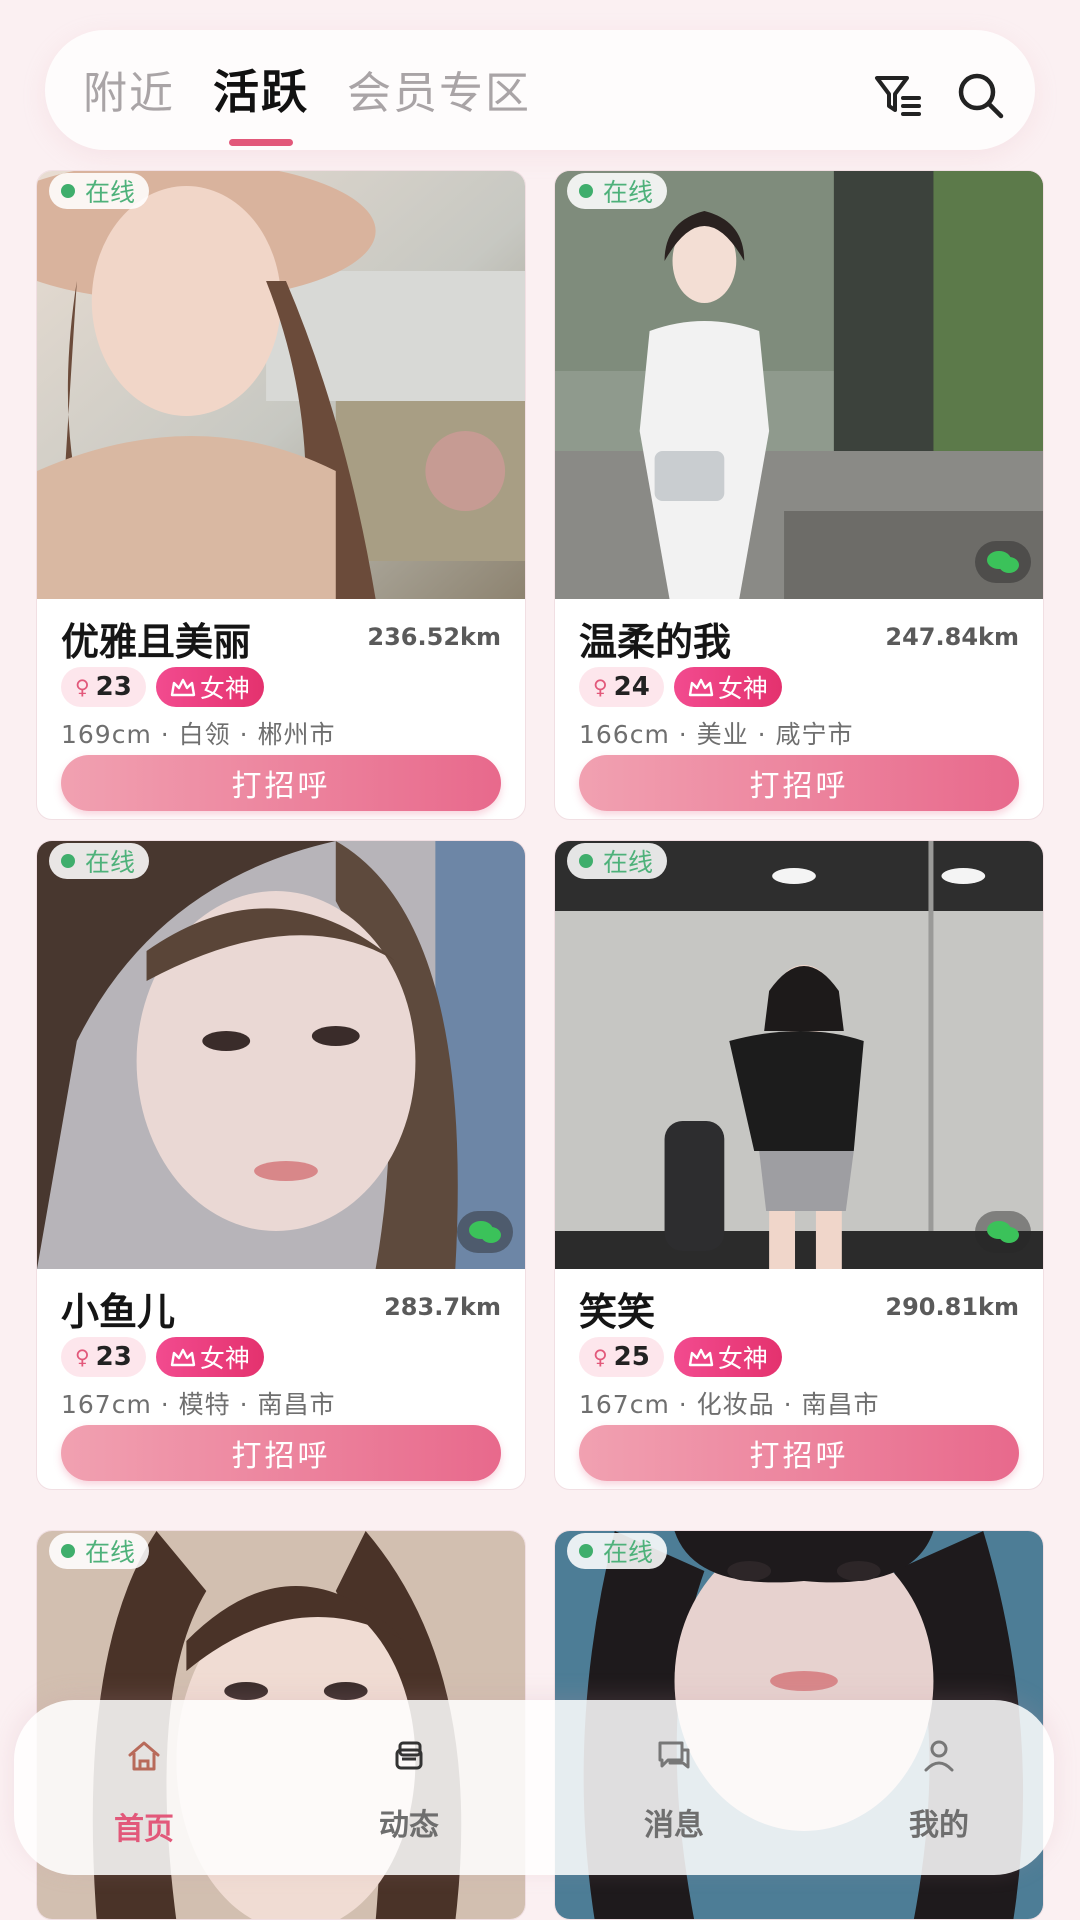 Image resolution: width=1080 pixels, height=1920 pixels. I want to click on card-distance: 283.7km, so click(442, 1307).